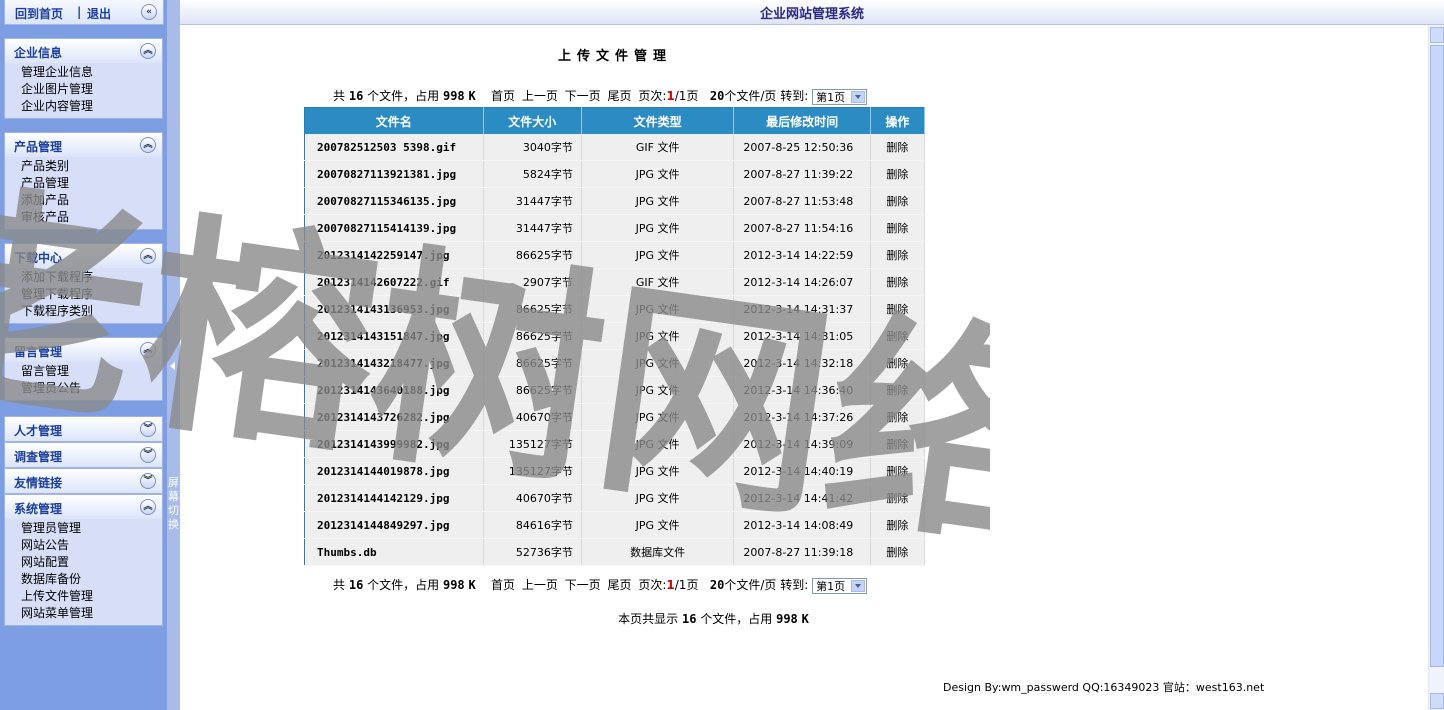  What do you see at coordinates (172, 366) in the screenshot?
I see `collapse-arrow-icon` at bounding box center [172, 366].